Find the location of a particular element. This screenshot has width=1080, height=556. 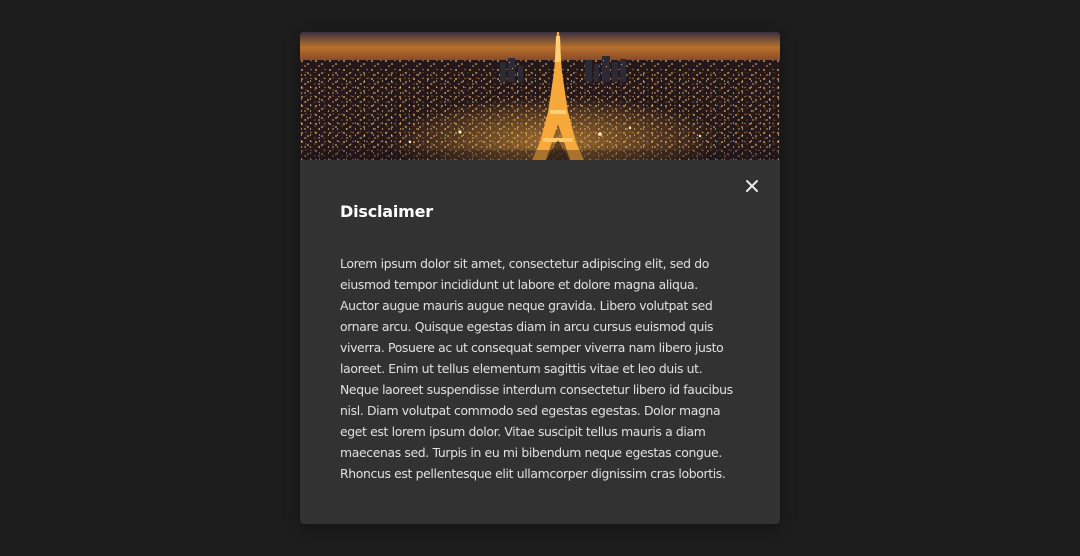

close-button is located at coordinates (752, 186).